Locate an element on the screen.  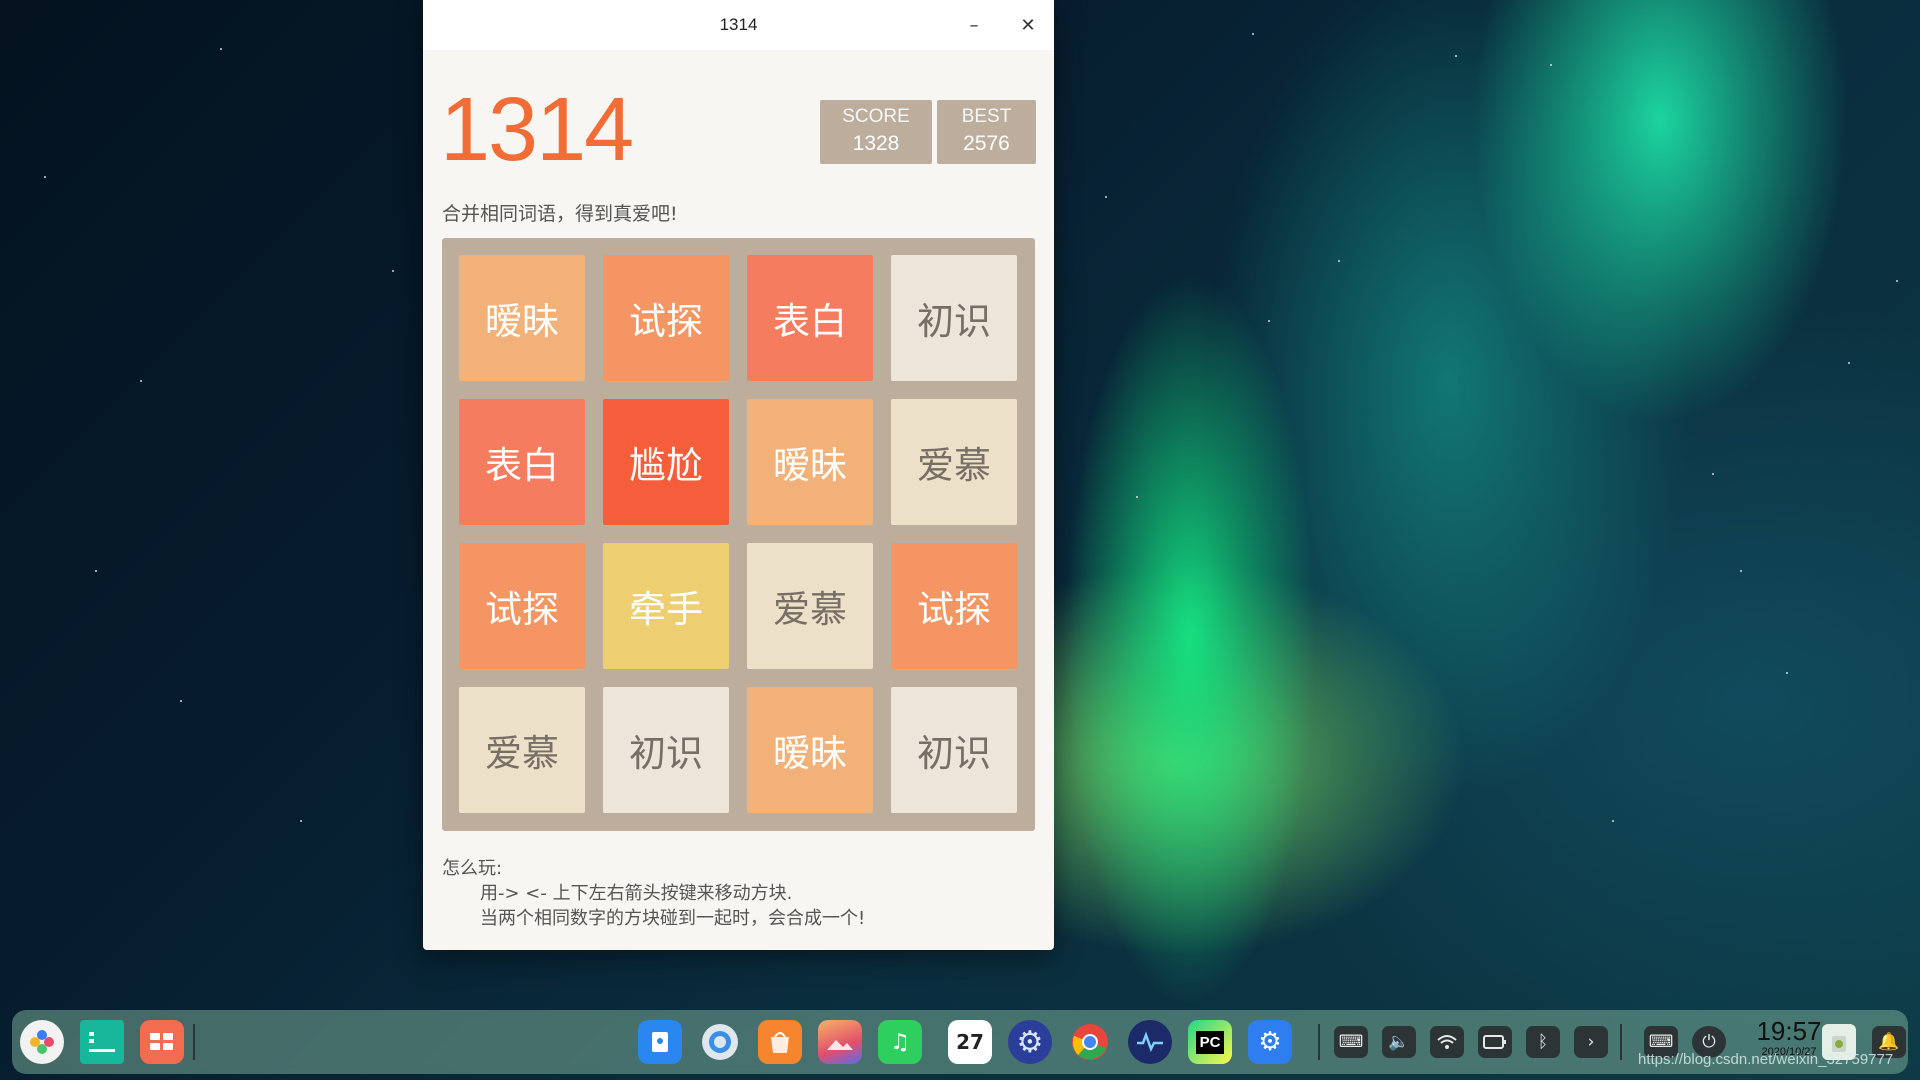
image-viewer-icon is located at coordinates (840, 1042).